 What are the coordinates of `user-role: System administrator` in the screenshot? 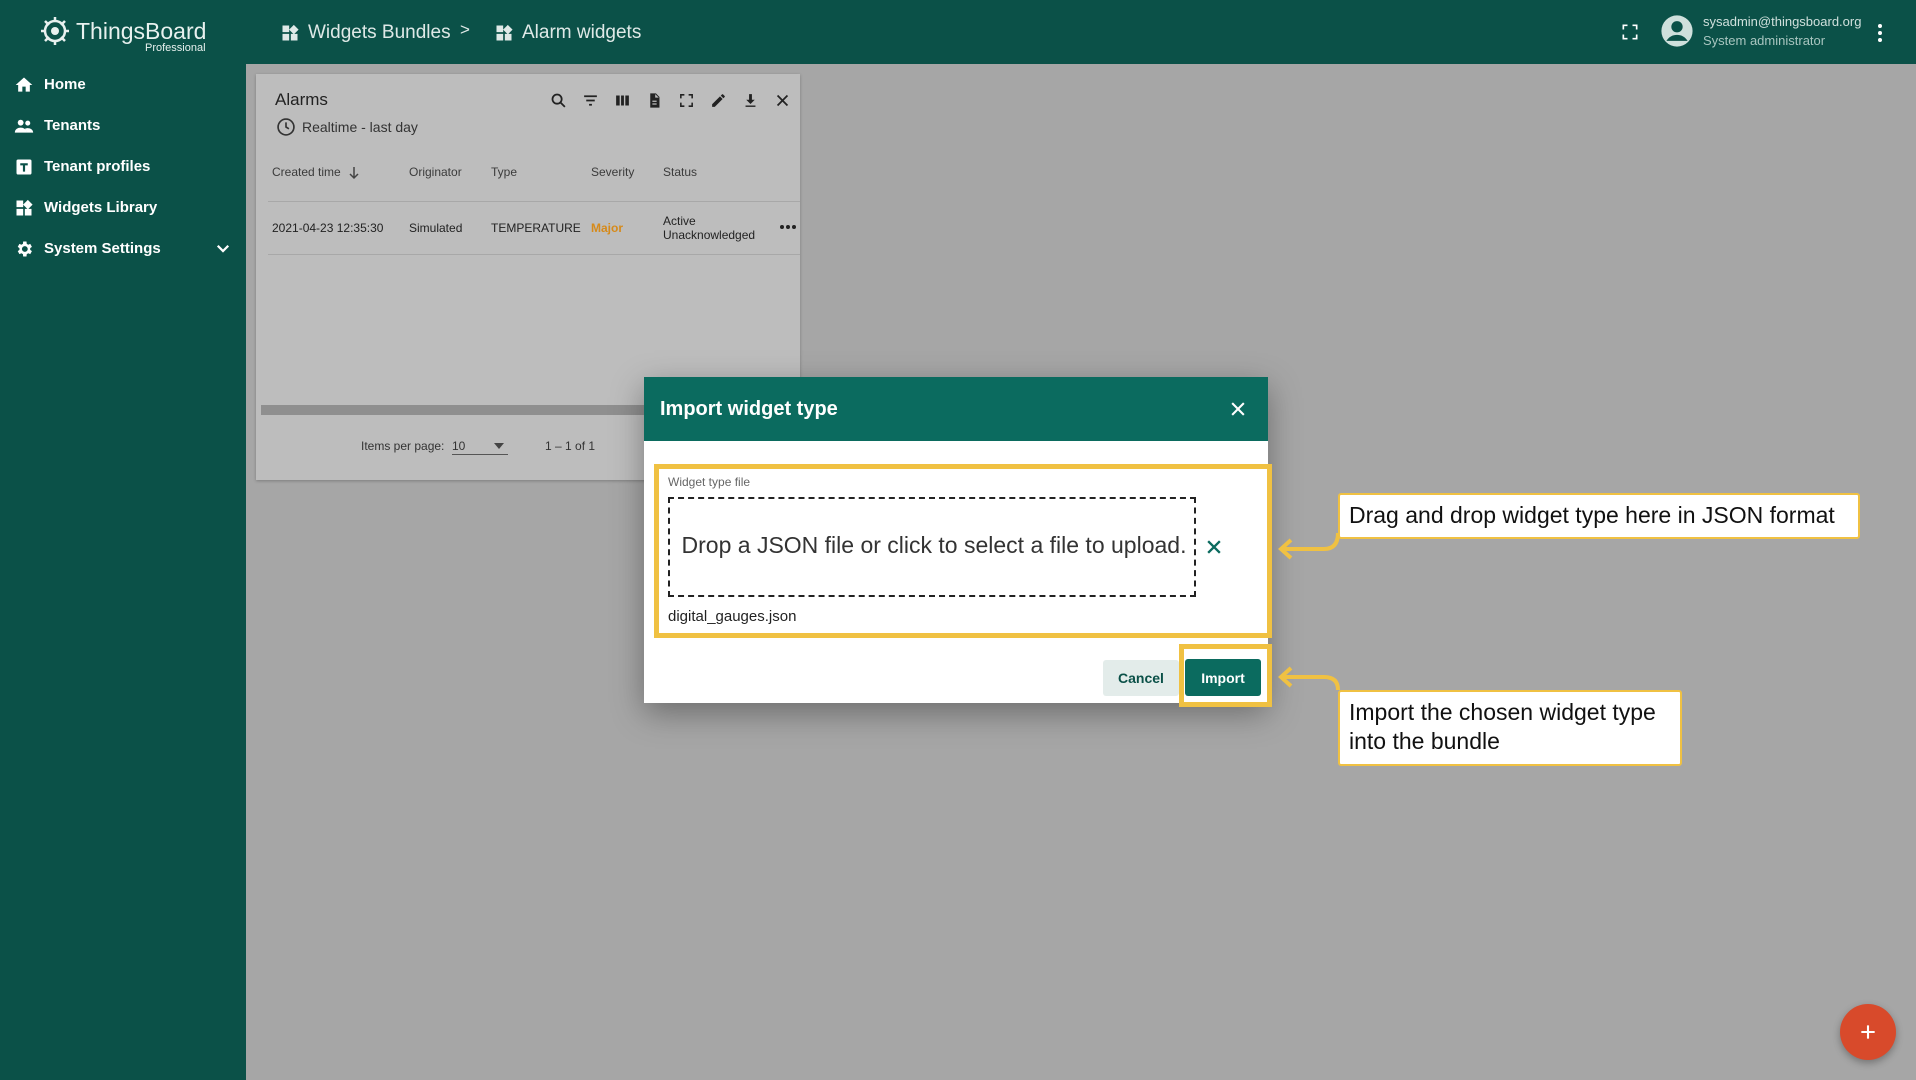 It's located at (1764, 40).